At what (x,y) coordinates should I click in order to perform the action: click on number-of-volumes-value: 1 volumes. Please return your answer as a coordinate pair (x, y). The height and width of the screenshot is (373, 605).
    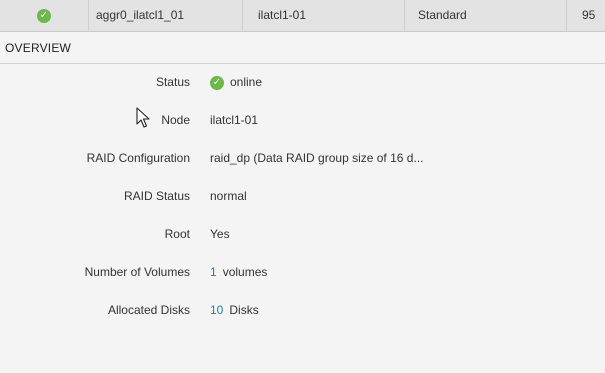
    Looking at the image, I should click on (238, 272).